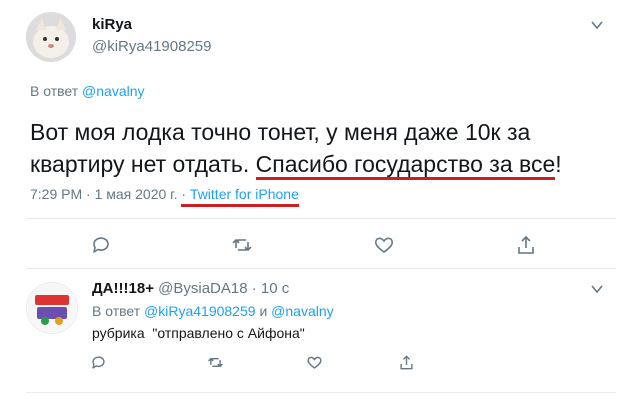 The image size is (625, 407). I want to click on source-underline: · Twitter for iPhone, so click(240, 196).